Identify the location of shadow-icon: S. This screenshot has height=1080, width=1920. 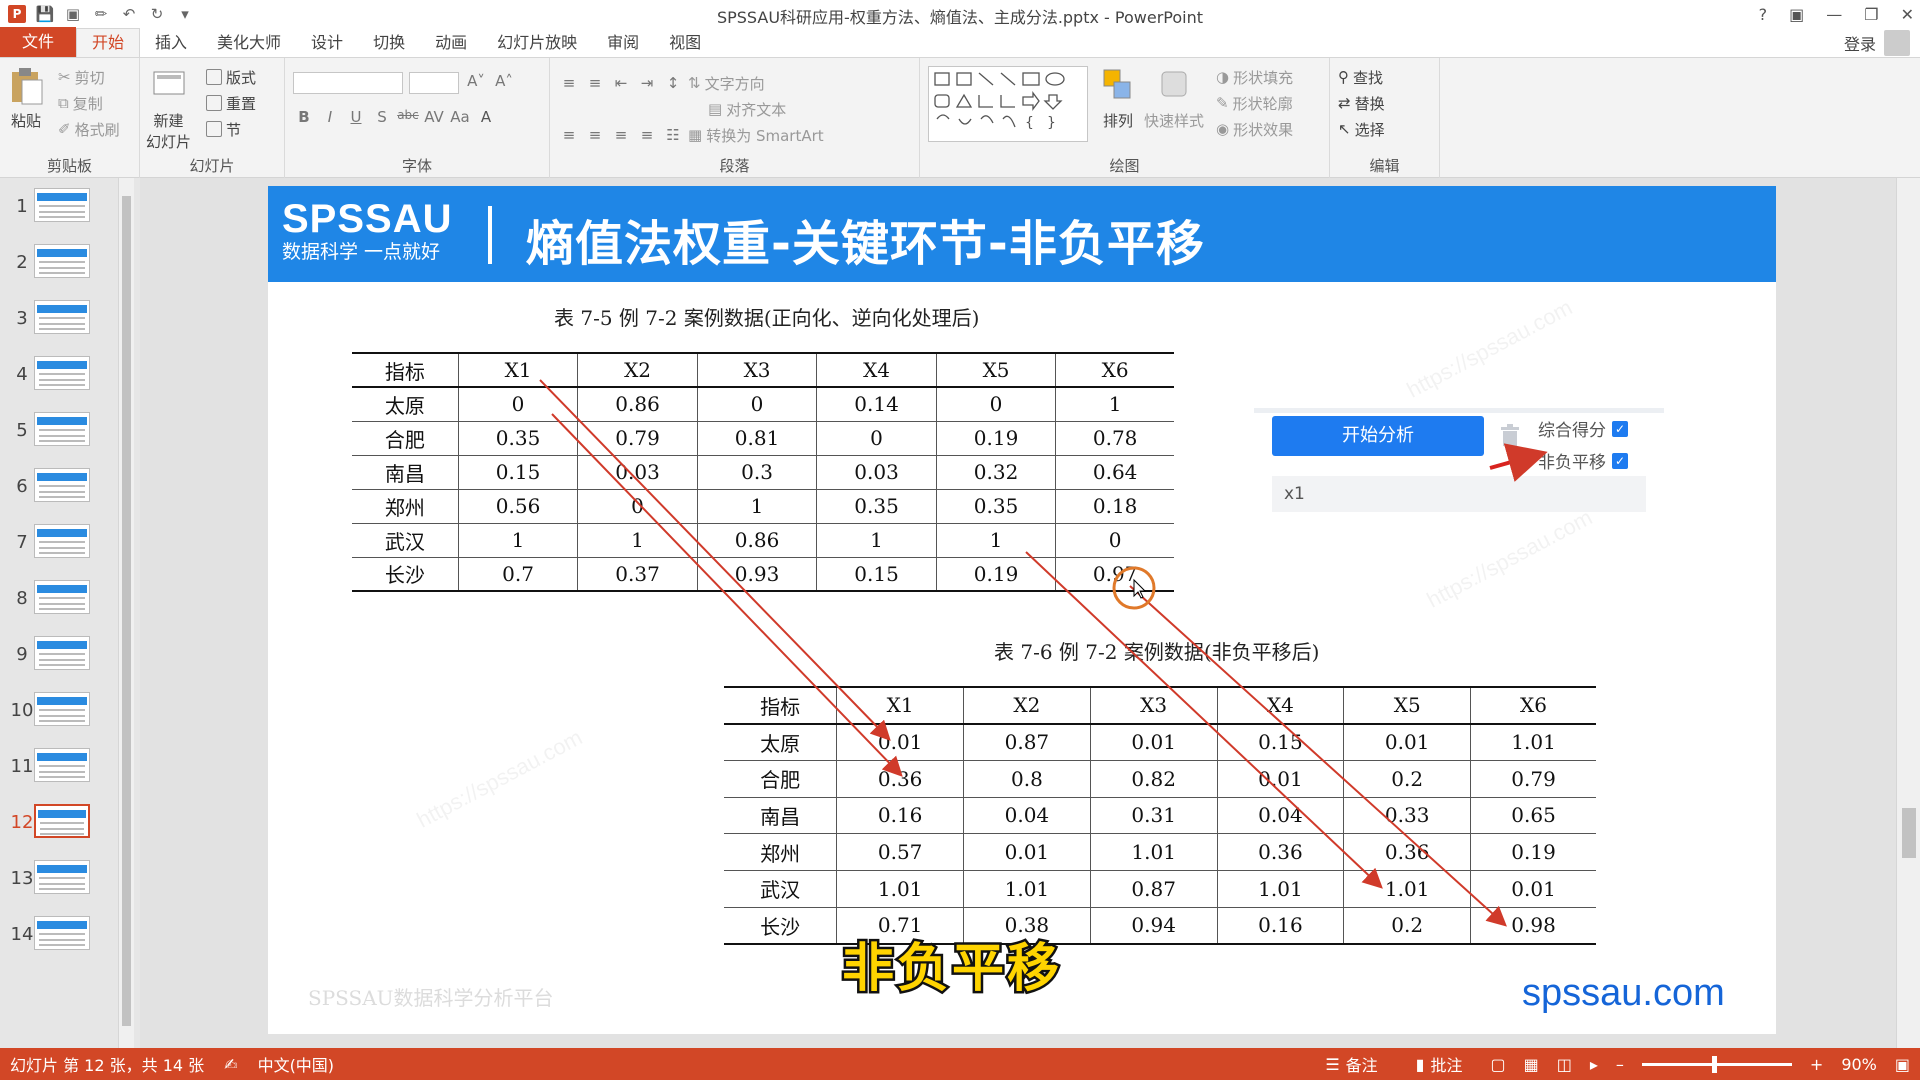
(382, 117).